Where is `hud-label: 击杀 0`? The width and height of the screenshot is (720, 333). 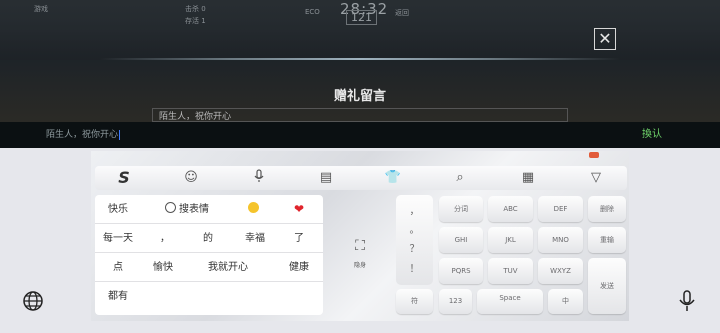
hud-label: 击杀 0 is located at coordinates (195, 9).